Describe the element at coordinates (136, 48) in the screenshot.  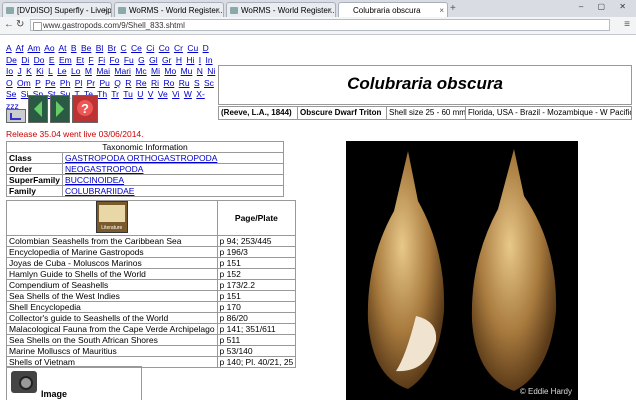
I see `alphabet-link: Ce` at that location.